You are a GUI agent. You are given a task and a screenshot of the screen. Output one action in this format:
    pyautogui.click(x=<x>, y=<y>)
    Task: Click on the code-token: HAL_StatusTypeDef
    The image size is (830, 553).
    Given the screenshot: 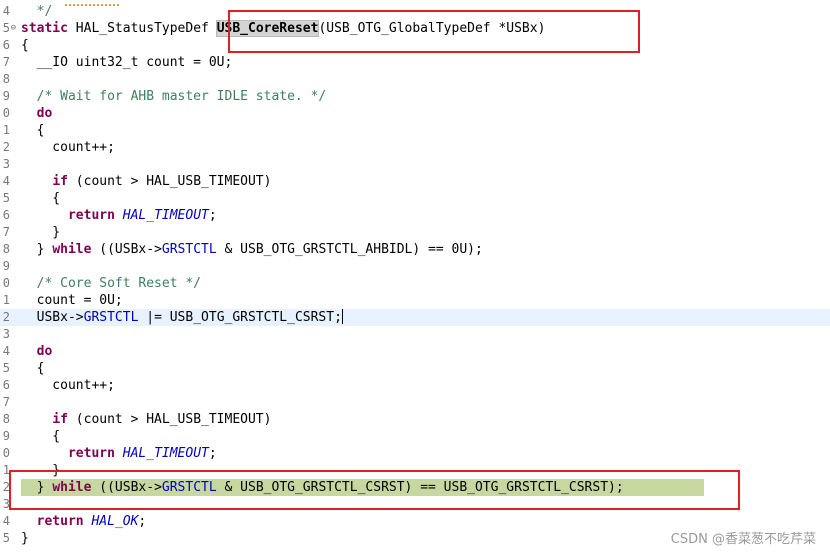 What is the action you would take?
    pyautogui.click(x=146, y=28)
    